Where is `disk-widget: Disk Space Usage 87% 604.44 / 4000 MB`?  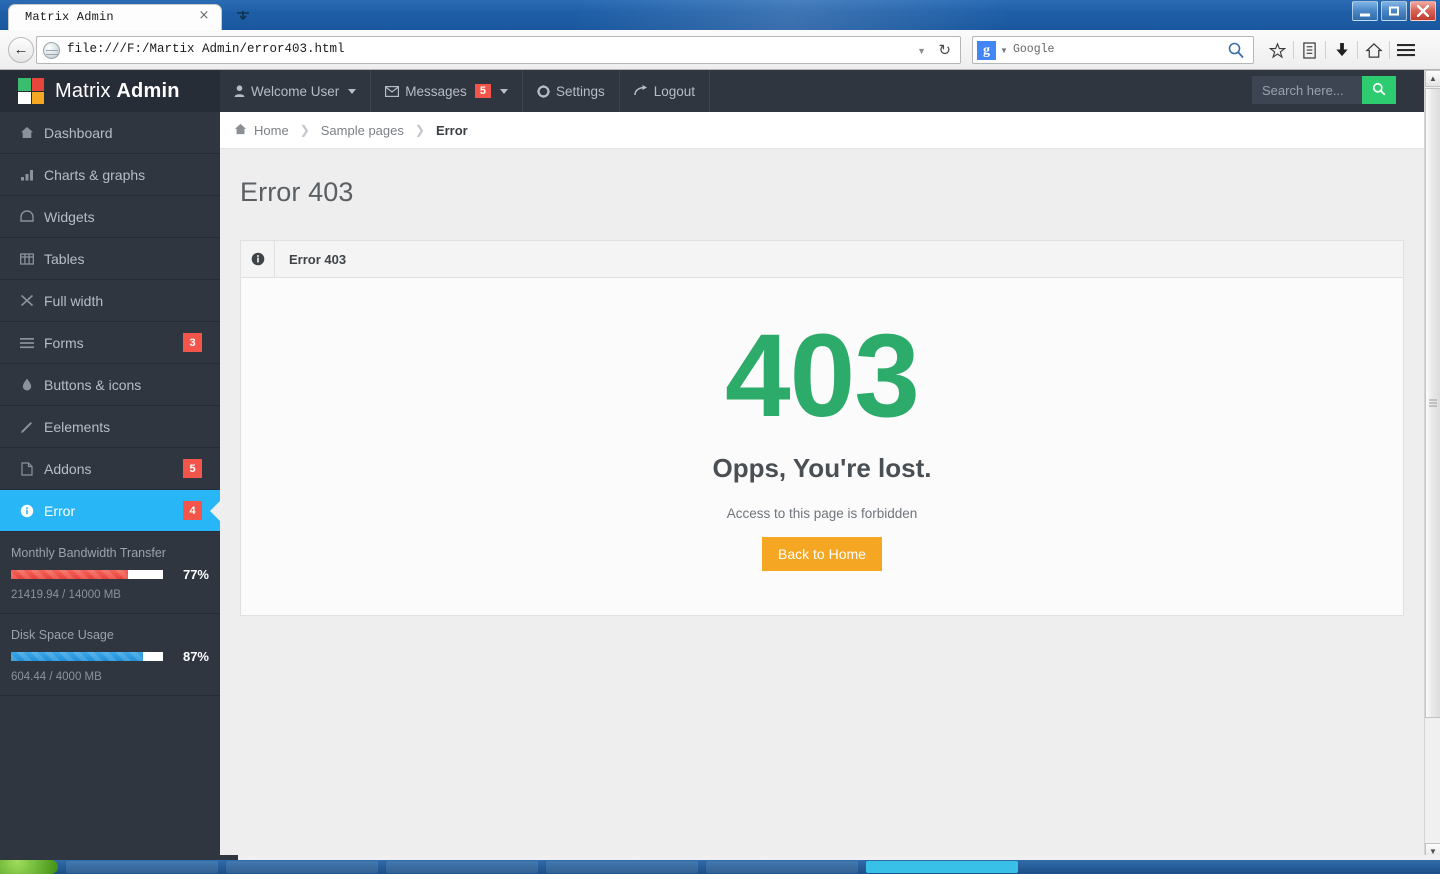
disk-widget: Disk Space Usage 87% 604.44 / 4000 MB is located at coordinates (110, 655).